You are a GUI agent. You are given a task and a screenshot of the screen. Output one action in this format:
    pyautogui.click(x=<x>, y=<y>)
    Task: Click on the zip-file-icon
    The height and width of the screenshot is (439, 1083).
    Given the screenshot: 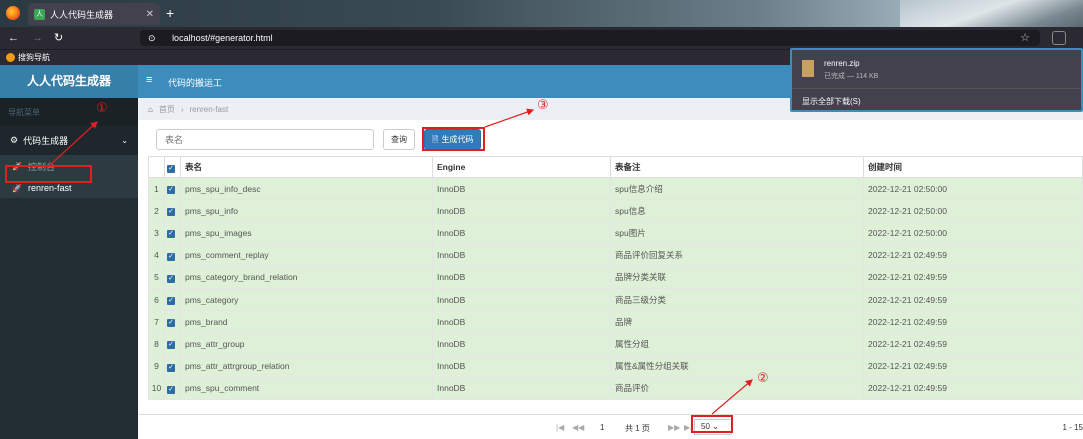 What is the action you would take?
    pyautogui.click(x=808, y=68)
    